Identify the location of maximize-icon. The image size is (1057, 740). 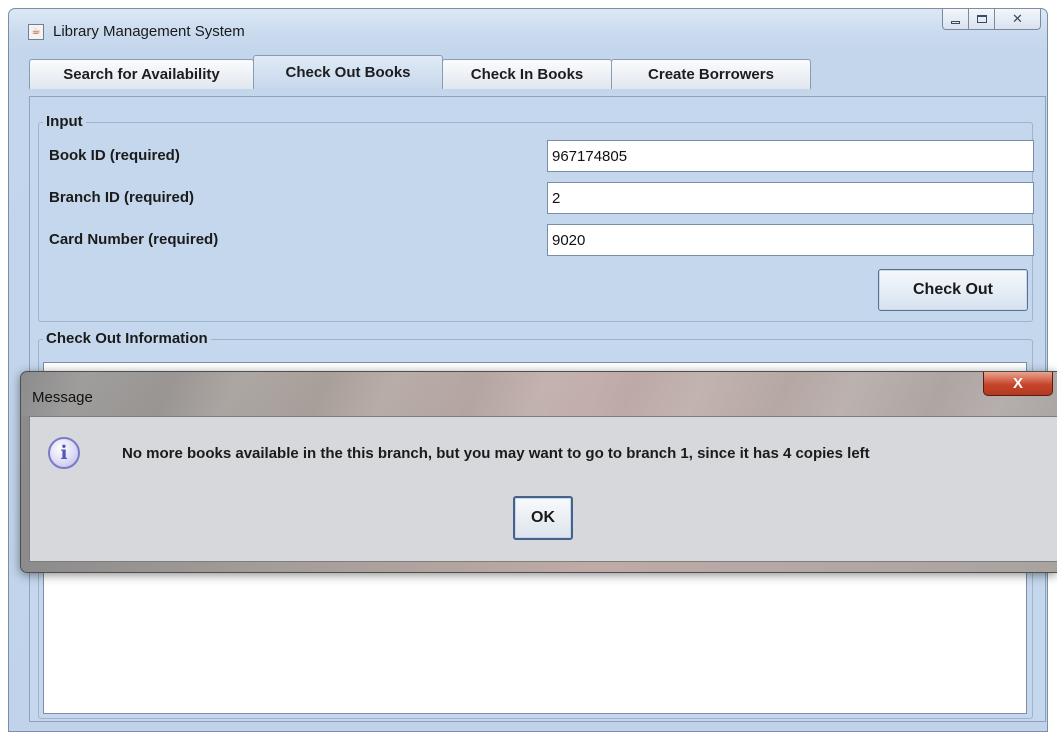
(981, 19).